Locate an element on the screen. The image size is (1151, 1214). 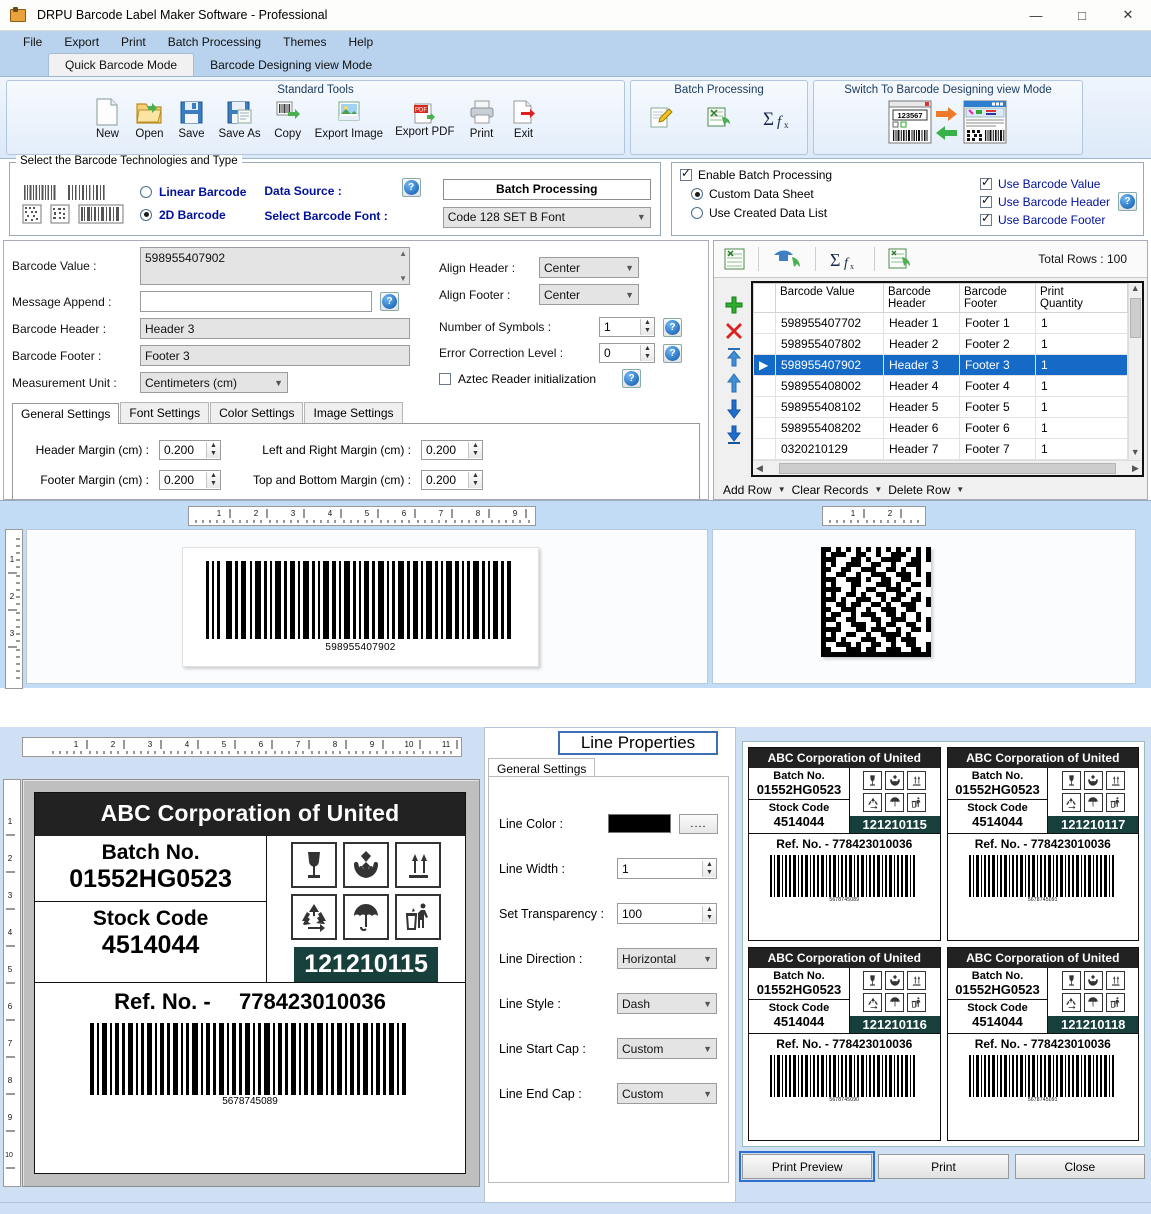
print-button: Print is located at coordinates (943, 1166).